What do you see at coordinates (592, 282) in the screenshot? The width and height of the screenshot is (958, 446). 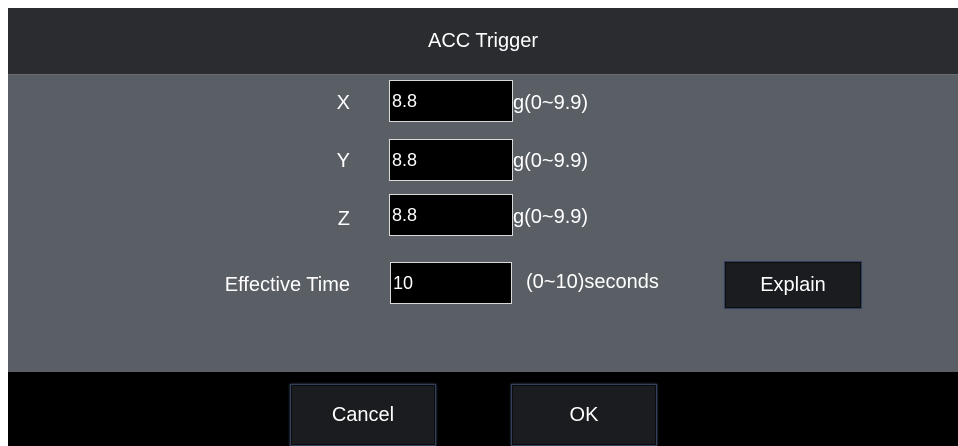 I see `effective-time-unit-label: (0~10)seconds` at bounding box center [592, 282].